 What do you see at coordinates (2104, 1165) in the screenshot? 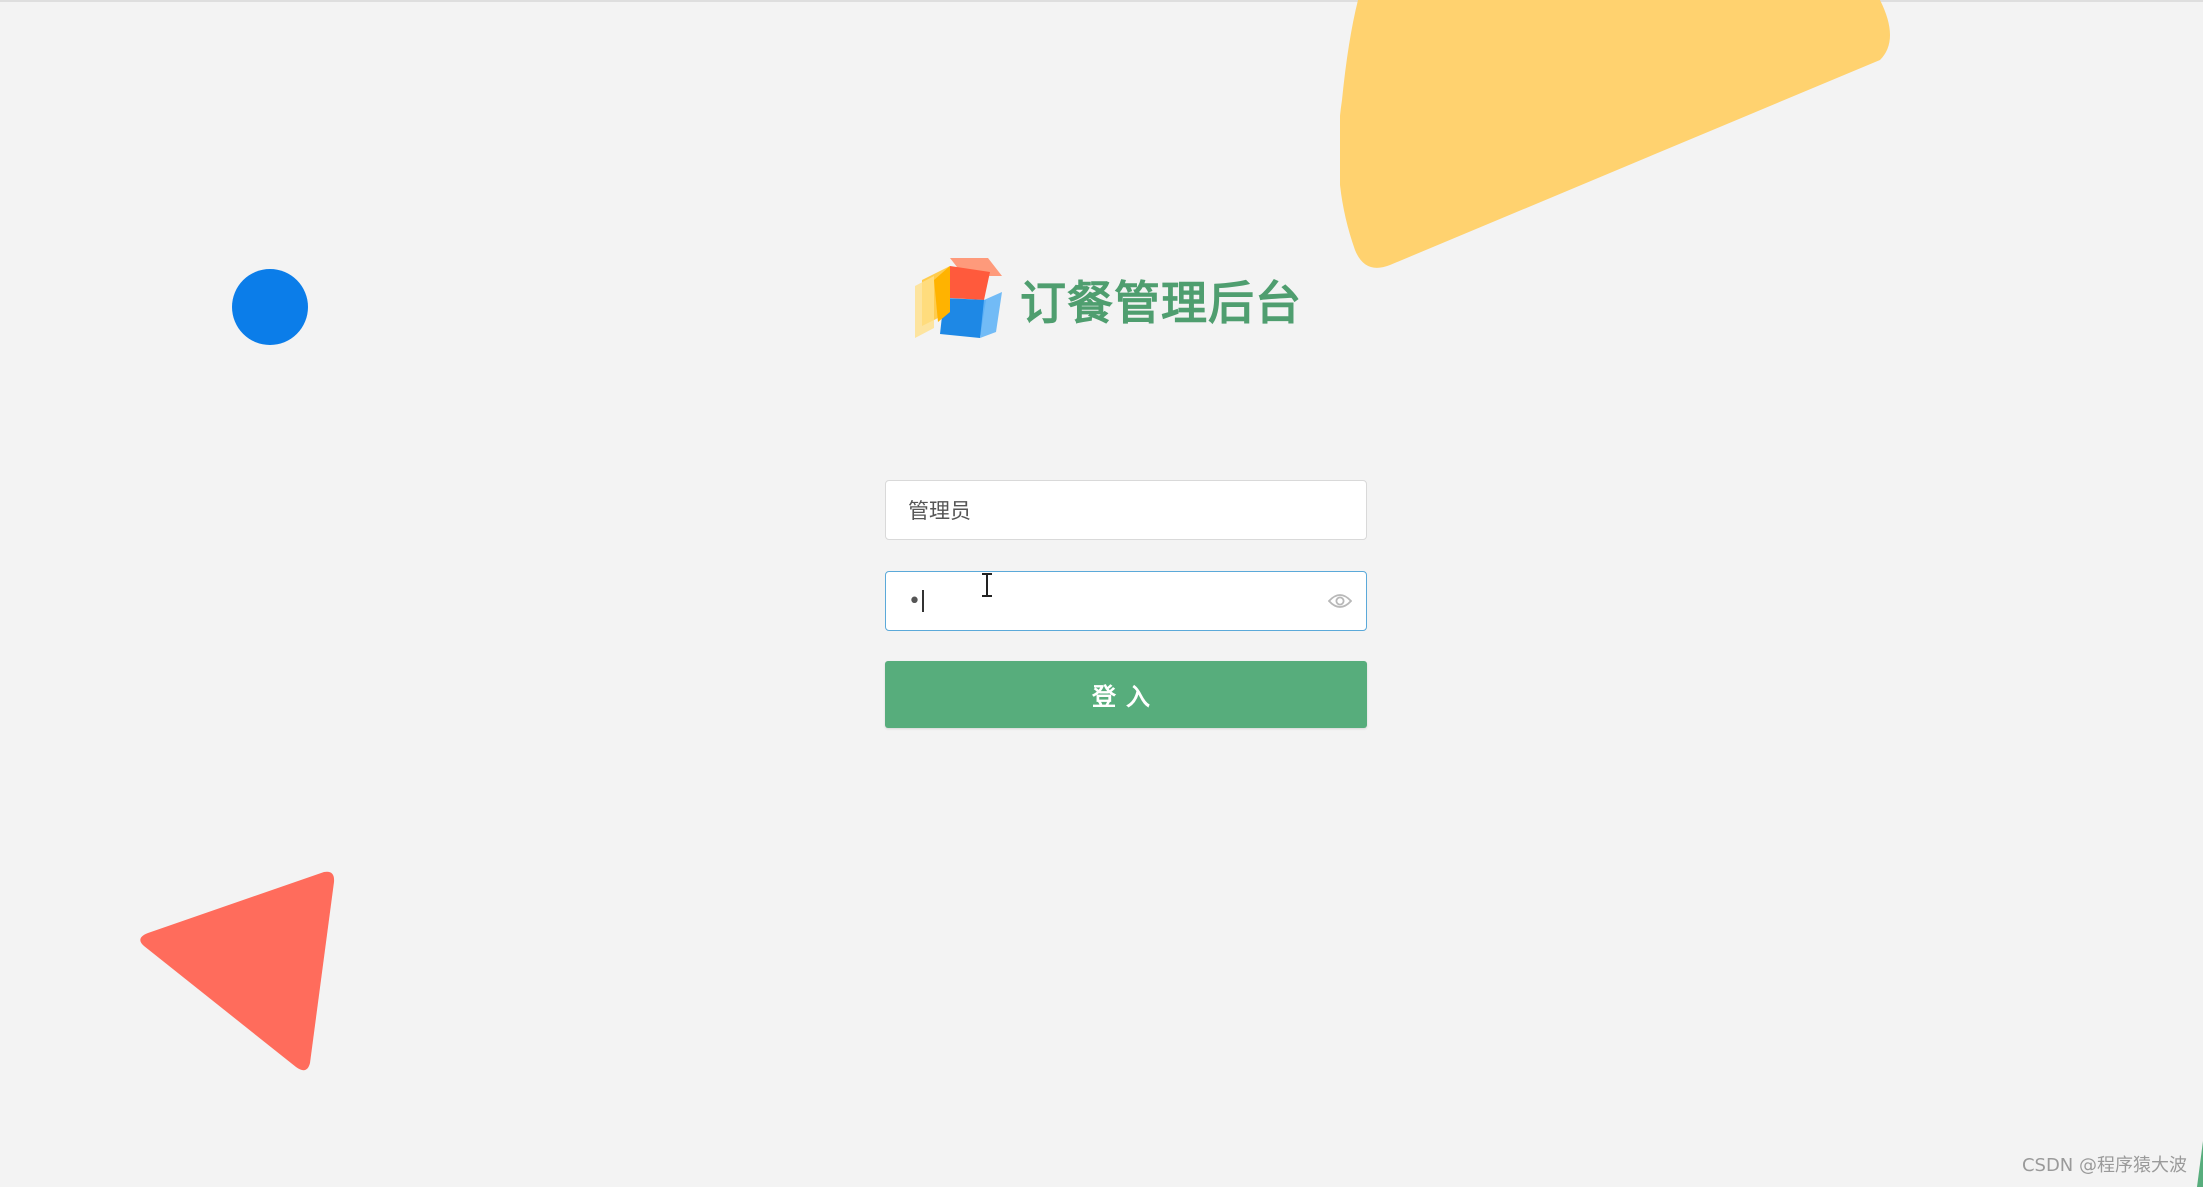
I see `watermark-text: CSDN @程序猿大波` at bounding box center [2104, 1165].